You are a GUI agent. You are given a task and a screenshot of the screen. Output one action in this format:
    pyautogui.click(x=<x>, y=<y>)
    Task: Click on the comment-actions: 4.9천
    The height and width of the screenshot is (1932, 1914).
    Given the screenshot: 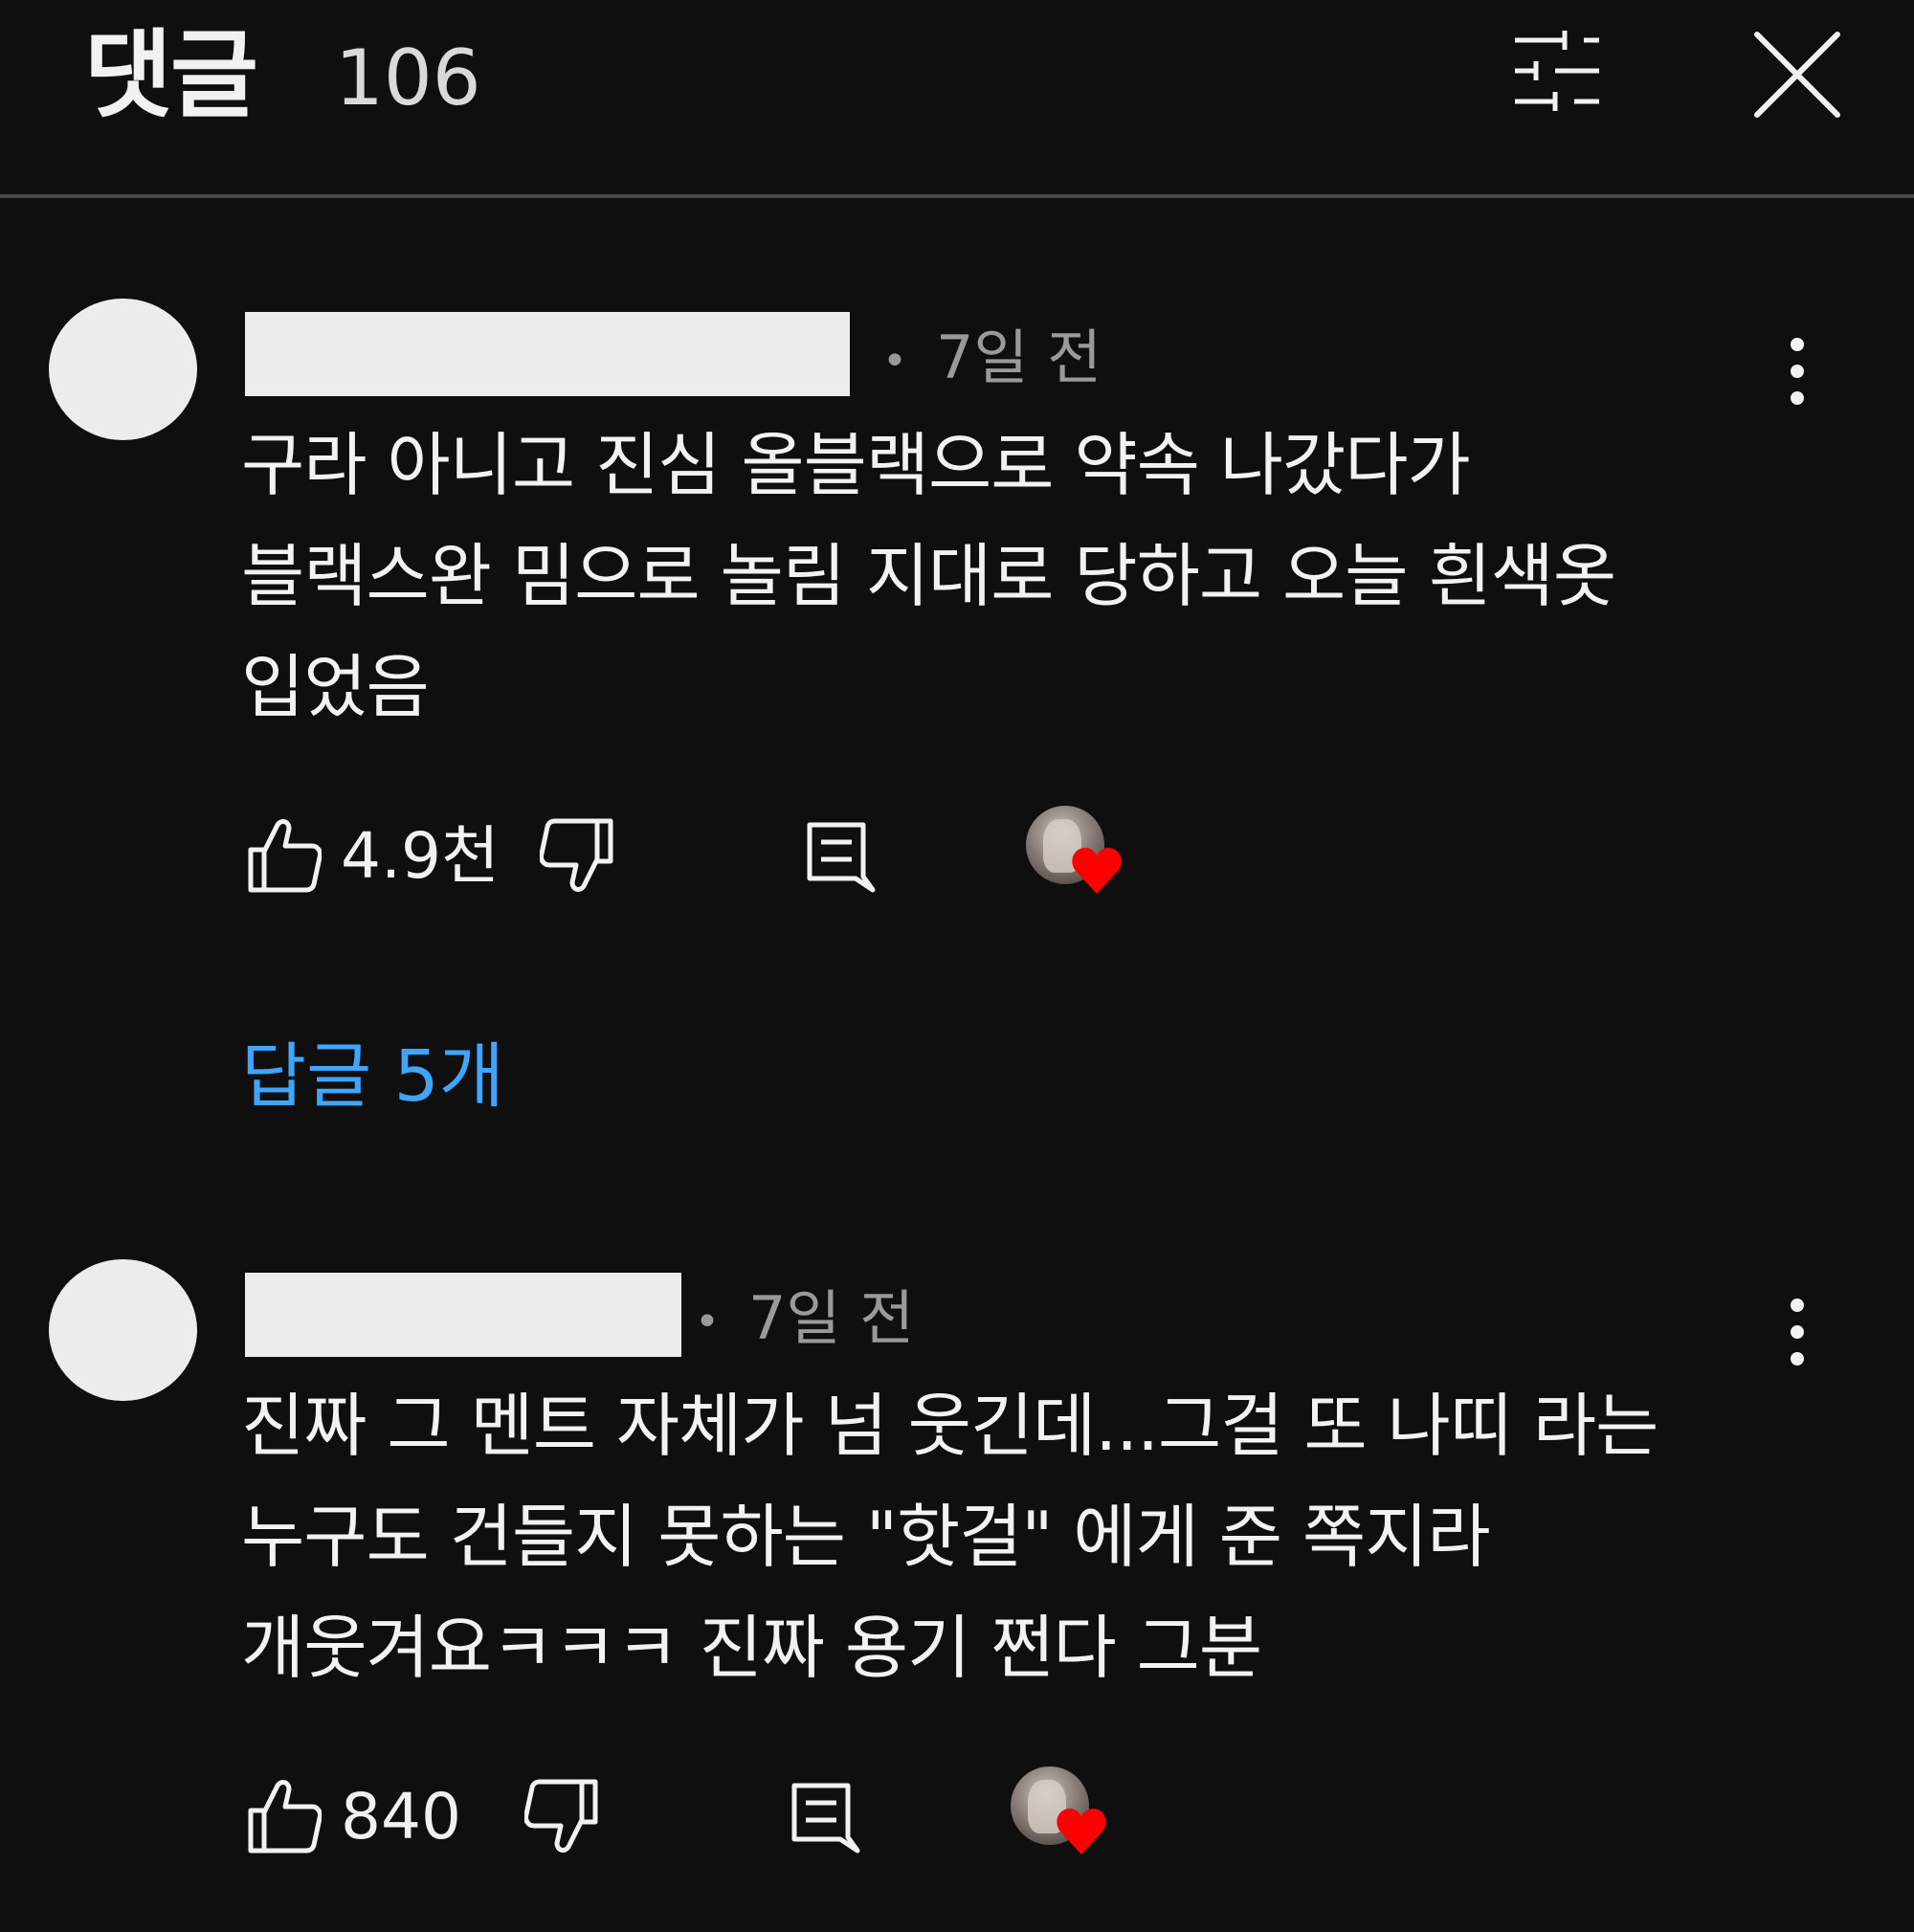 What is the action you would take?
    pyautogui.click(x=723, y=854)
    